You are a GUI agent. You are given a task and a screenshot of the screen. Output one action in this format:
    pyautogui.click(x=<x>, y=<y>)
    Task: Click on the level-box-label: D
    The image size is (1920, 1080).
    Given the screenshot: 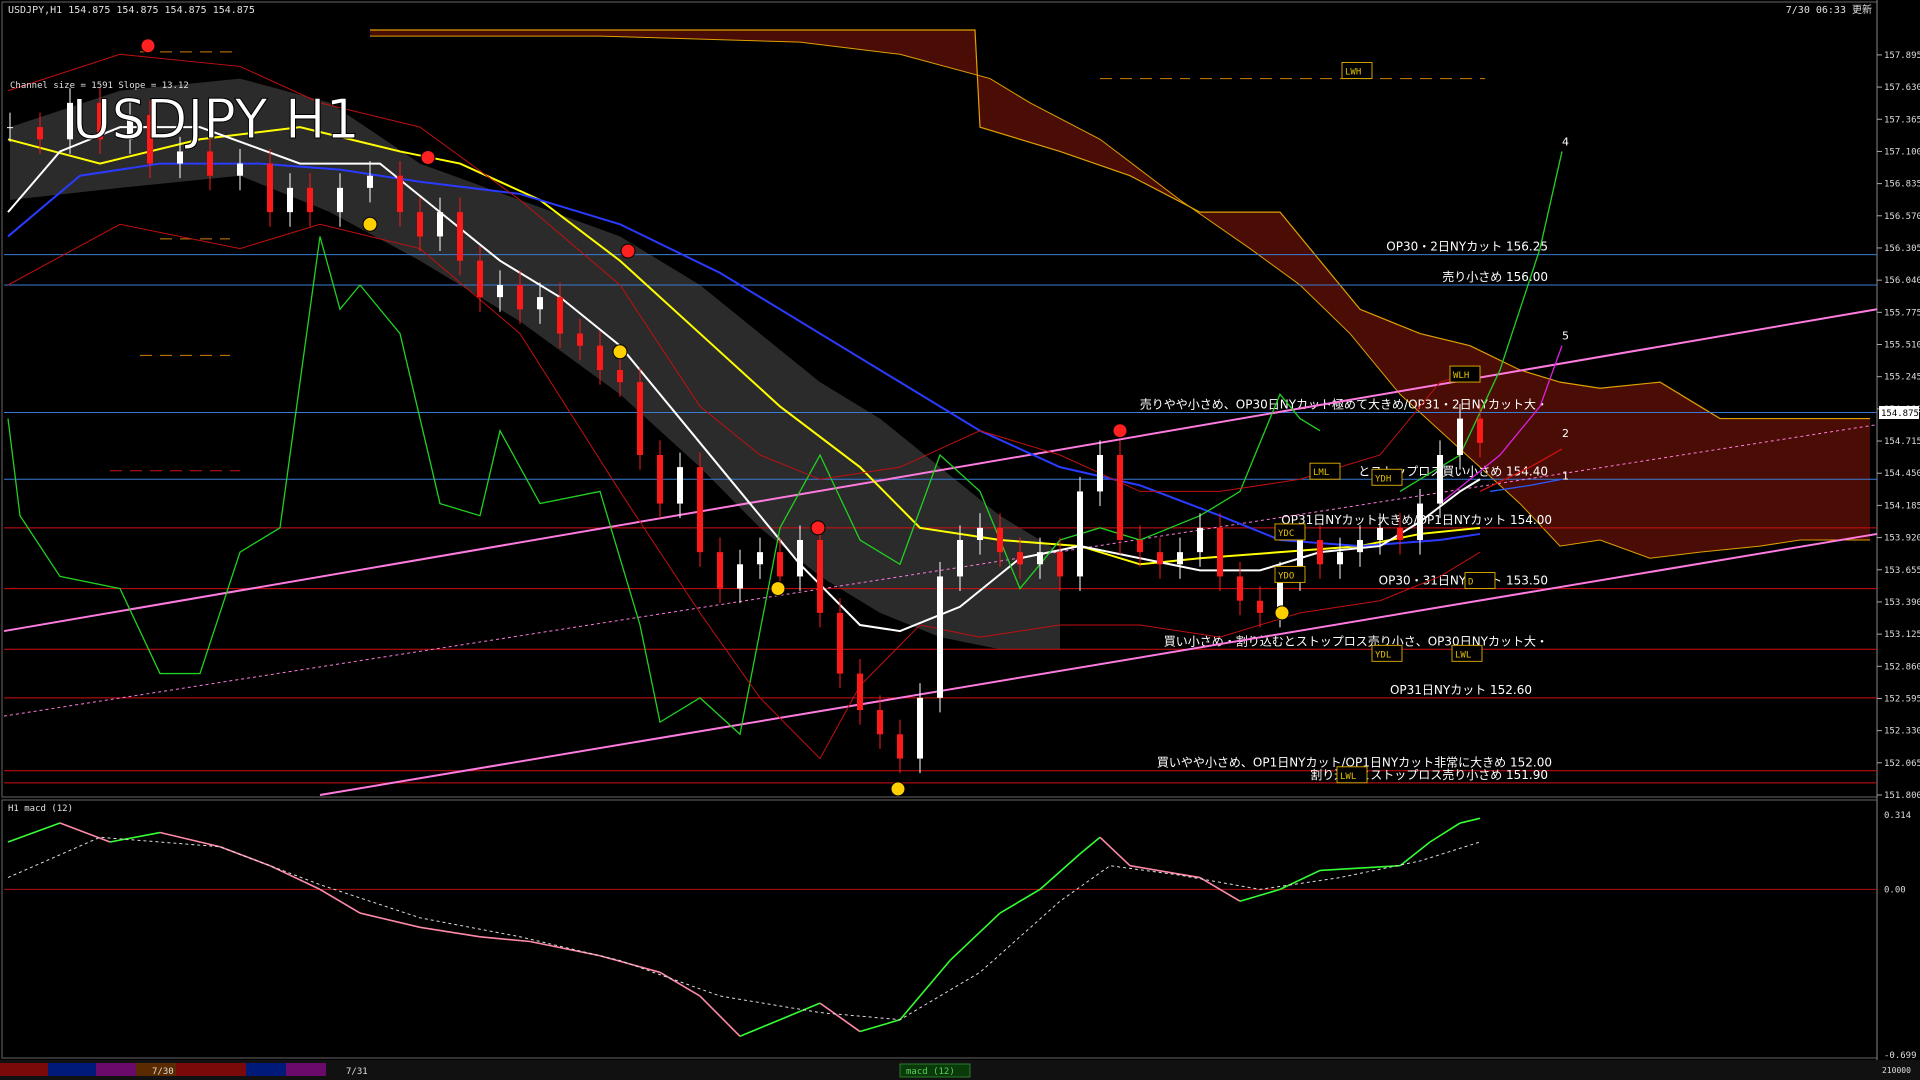 What is the action you would take?
    pyautogui.click(x=1470, y=583)
    